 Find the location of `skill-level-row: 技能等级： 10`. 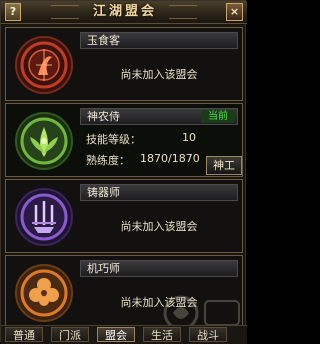

skill-level-row: 技能等级： 10 is located at coordinates (141, 139).